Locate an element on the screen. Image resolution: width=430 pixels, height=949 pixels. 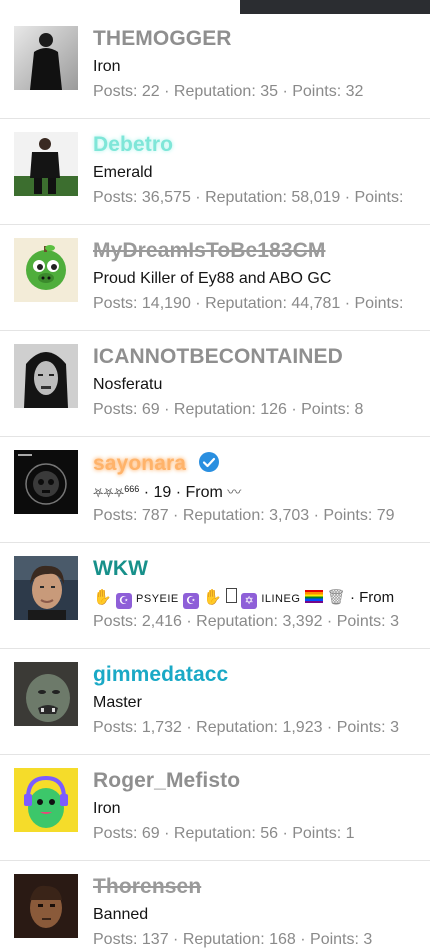
verified-badge-icon is located at coordinates (209, 462).